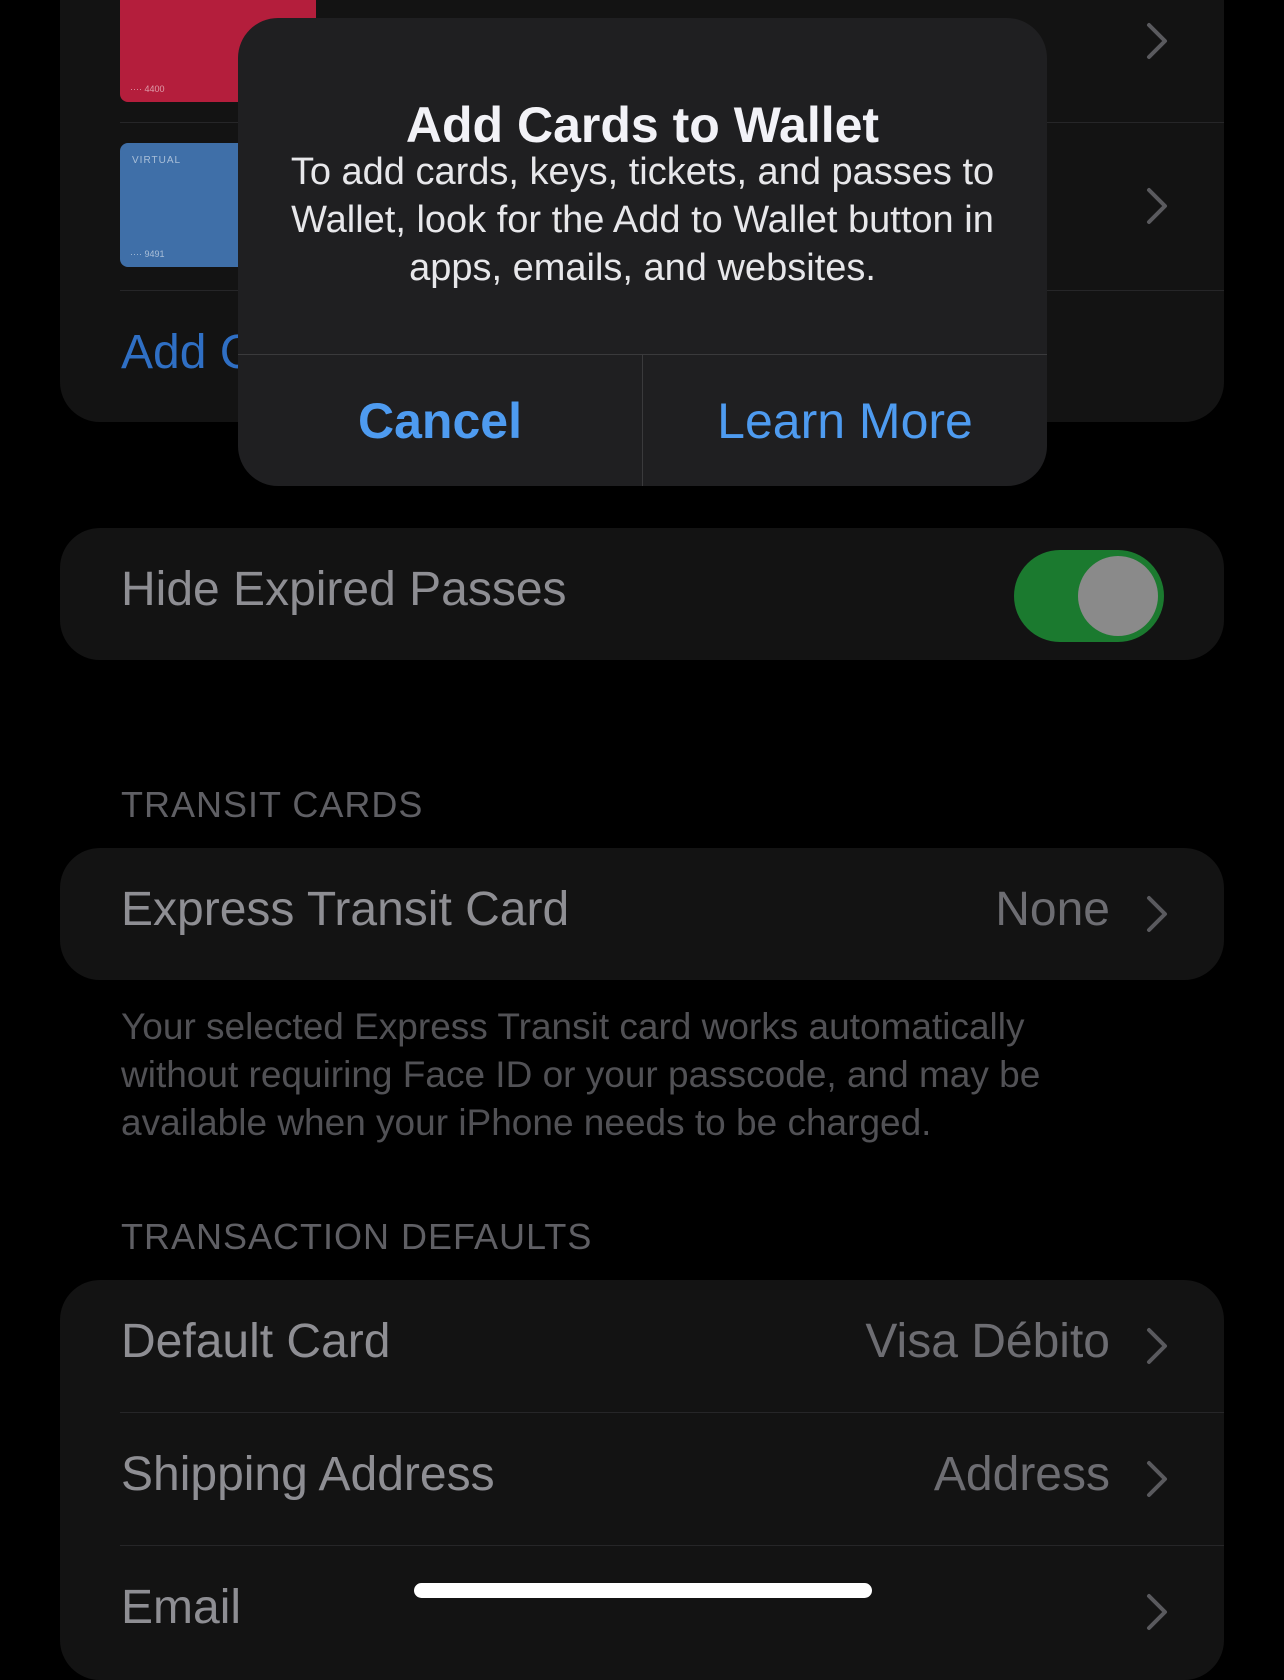 Image resolution: width=1284 pixels, height=1680 pixels. I want to click on transit-group: Express Transit Card None, so click(642, 914).